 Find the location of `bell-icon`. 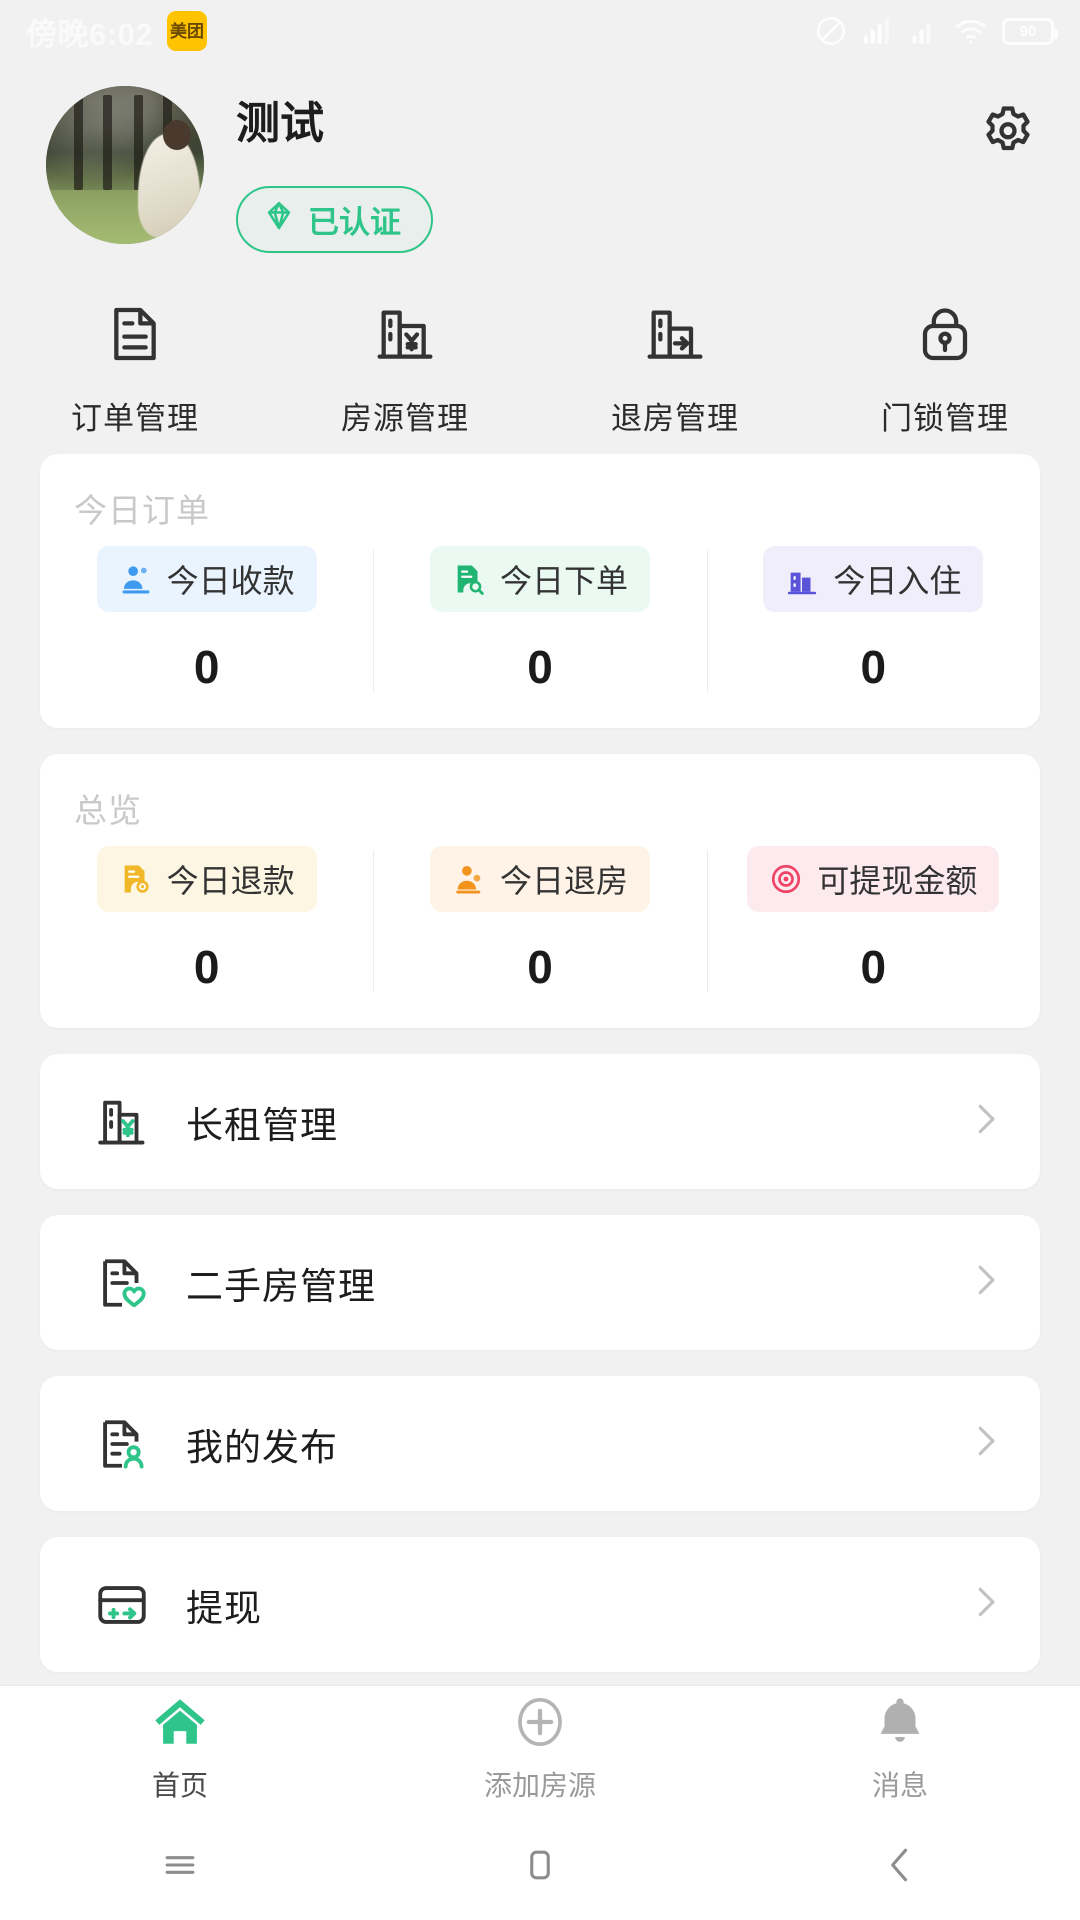

bell-icon is located at coordinates (900, 1724).